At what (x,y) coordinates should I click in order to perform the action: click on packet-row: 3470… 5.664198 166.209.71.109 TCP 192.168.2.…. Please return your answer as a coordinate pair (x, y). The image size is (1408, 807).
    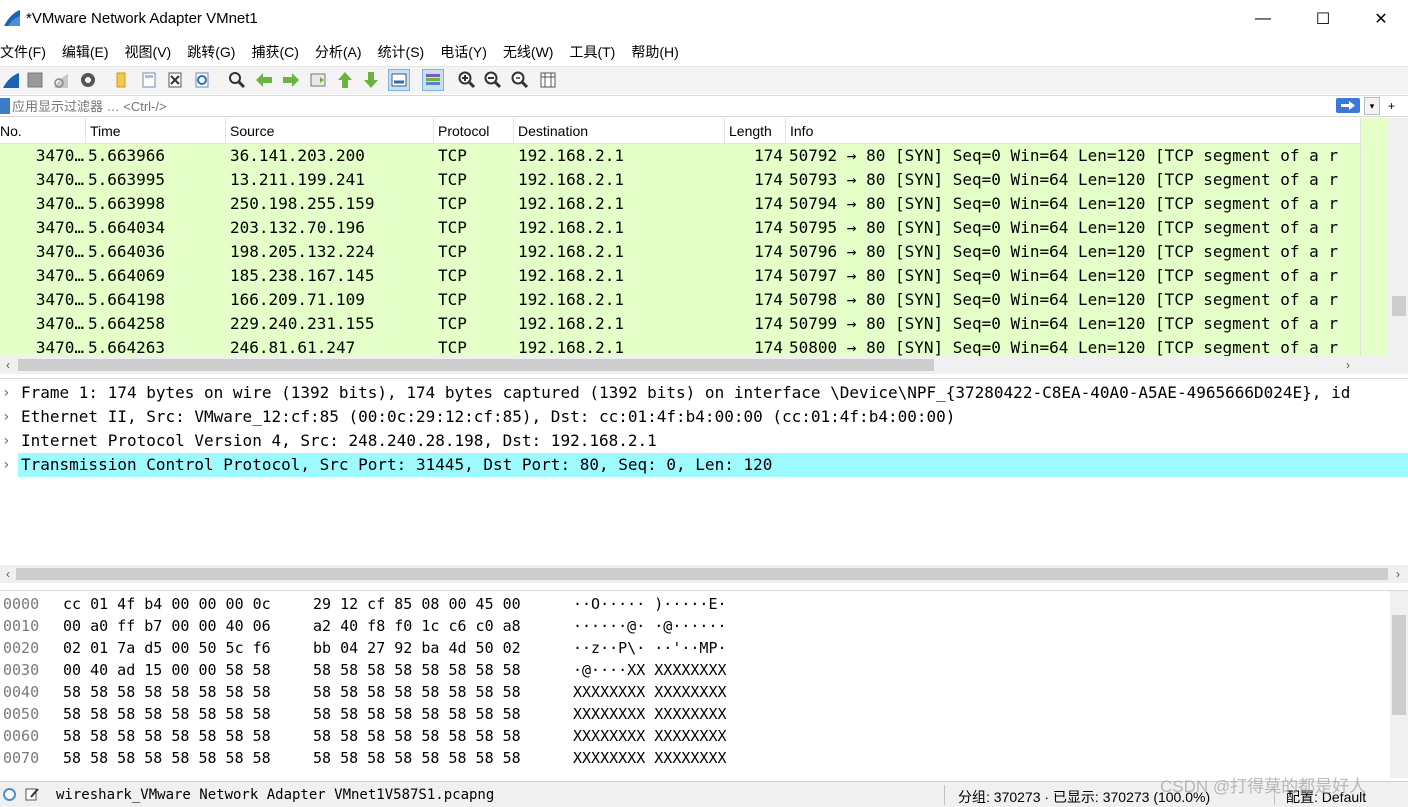
    Looking at the image, I should click on (680, 300).